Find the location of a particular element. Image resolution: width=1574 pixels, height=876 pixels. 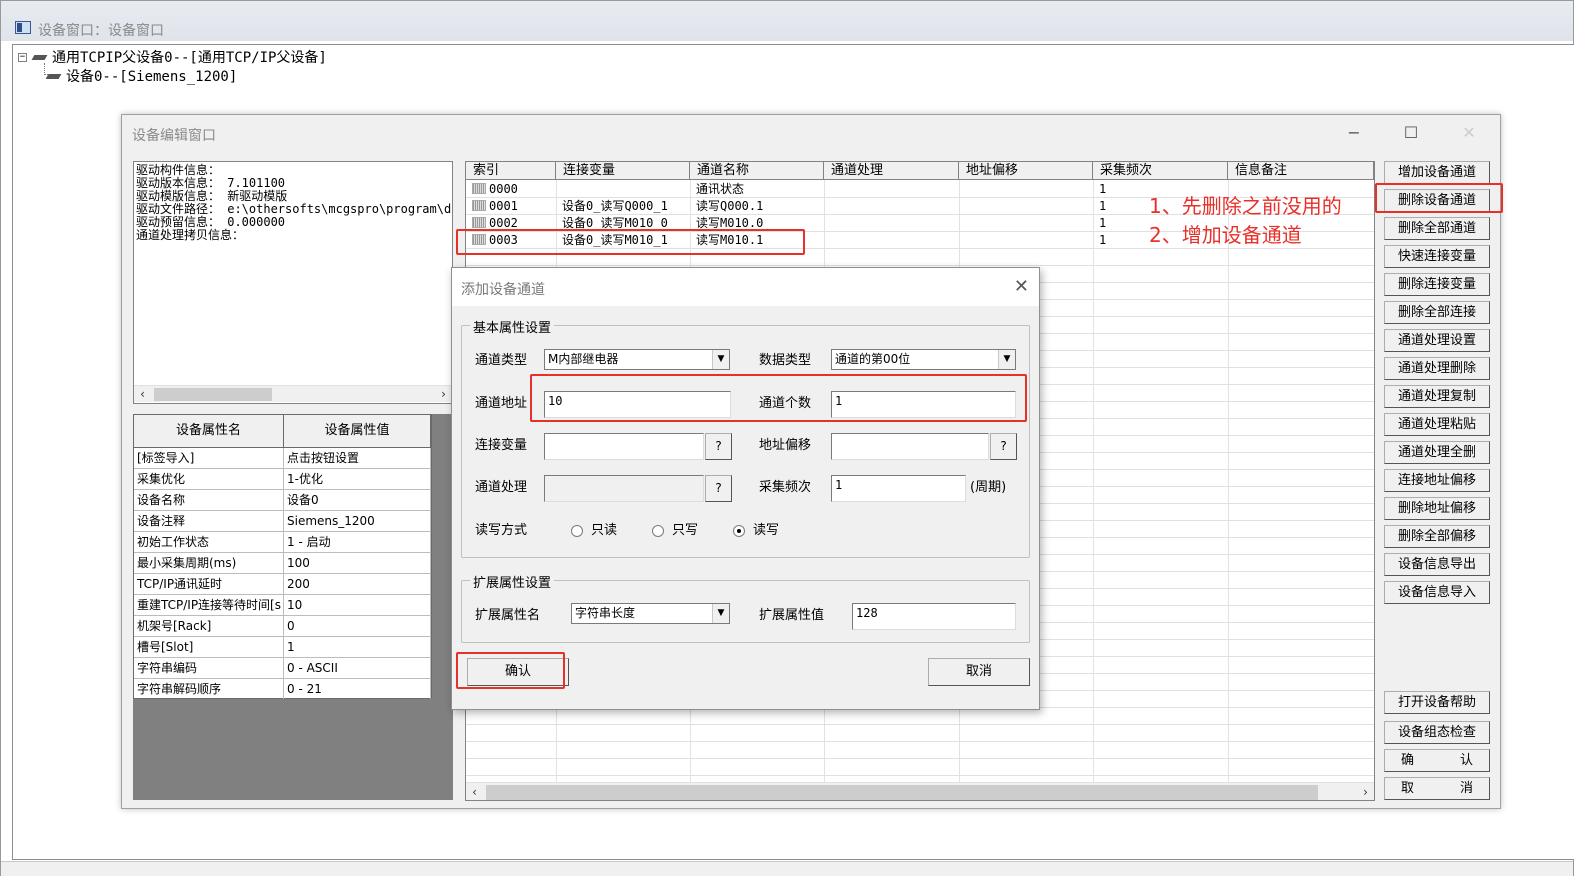

delete-all-channels-button: 删除全部通道 is located at coordinates (1437, 228).